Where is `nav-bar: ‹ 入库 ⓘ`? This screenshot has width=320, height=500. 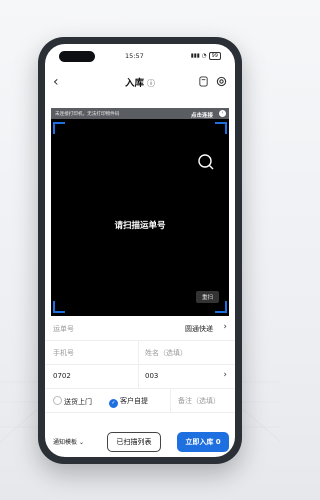
nav-bar: ‹ 入库 ⓘ is located at coordinates (140, 83).